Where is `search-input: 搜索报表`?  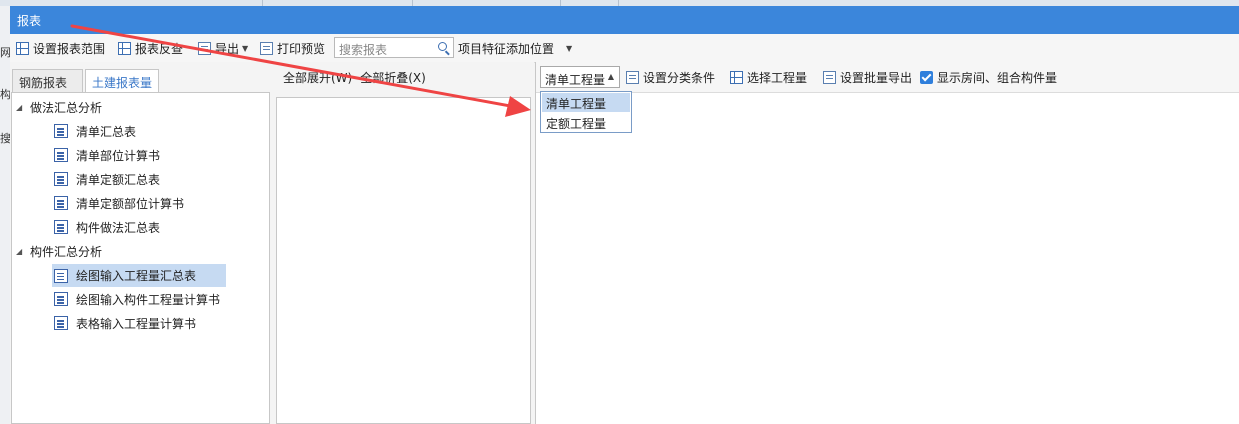 search-input: 搜索报表 is located at coordinates (394, 47).